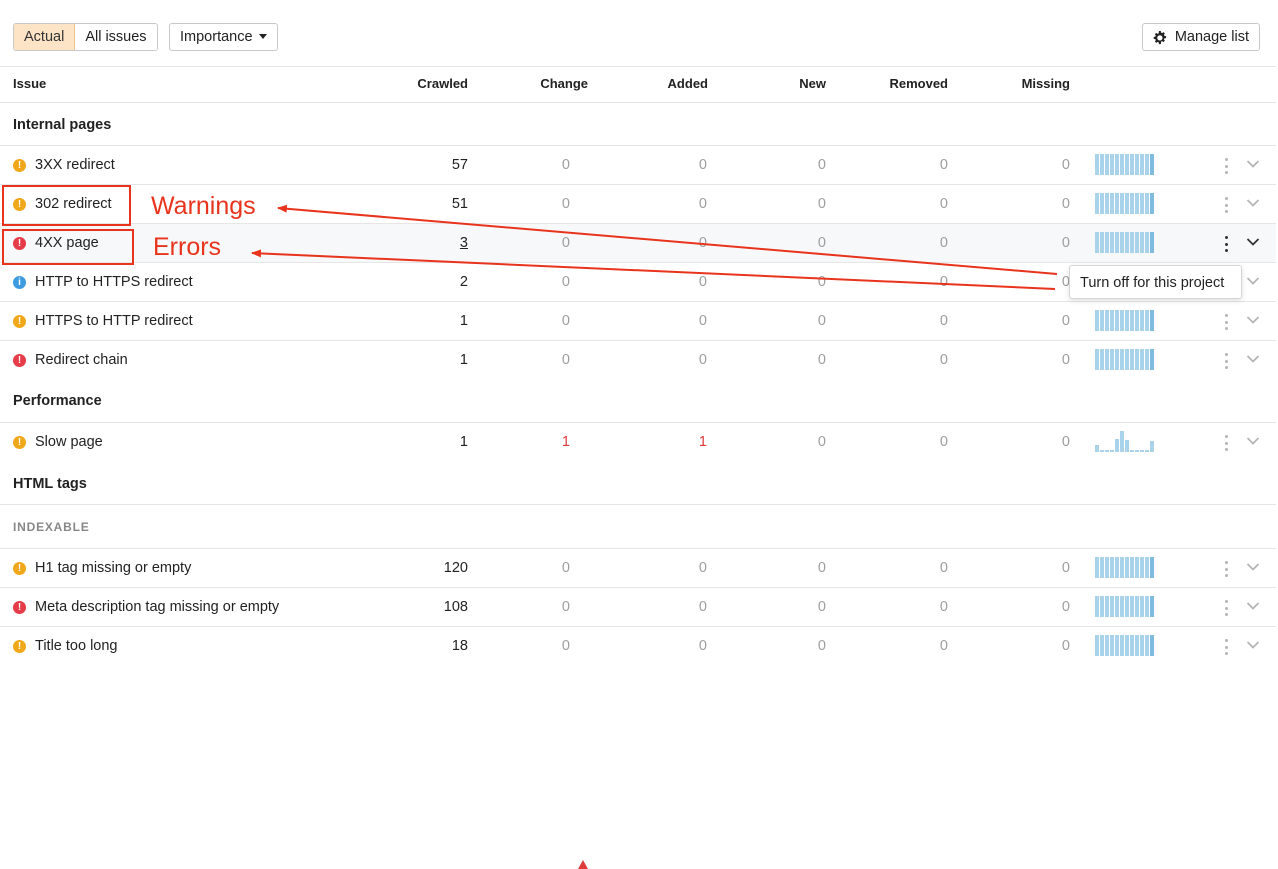  What do you see at coordinates (438, 165) in the screenshot?
I see `crawled-value: 57` at bounding box center [438, 165].